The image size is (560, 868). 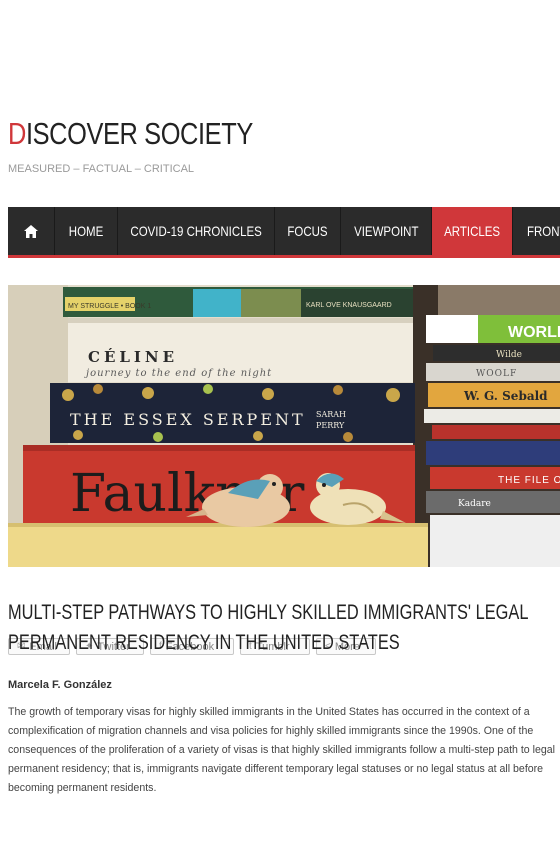 What do you see at coordinates (529, 480) in the screenshot?
I see `book-spine-text: THE FILE O` at bounding box center [529, 480].